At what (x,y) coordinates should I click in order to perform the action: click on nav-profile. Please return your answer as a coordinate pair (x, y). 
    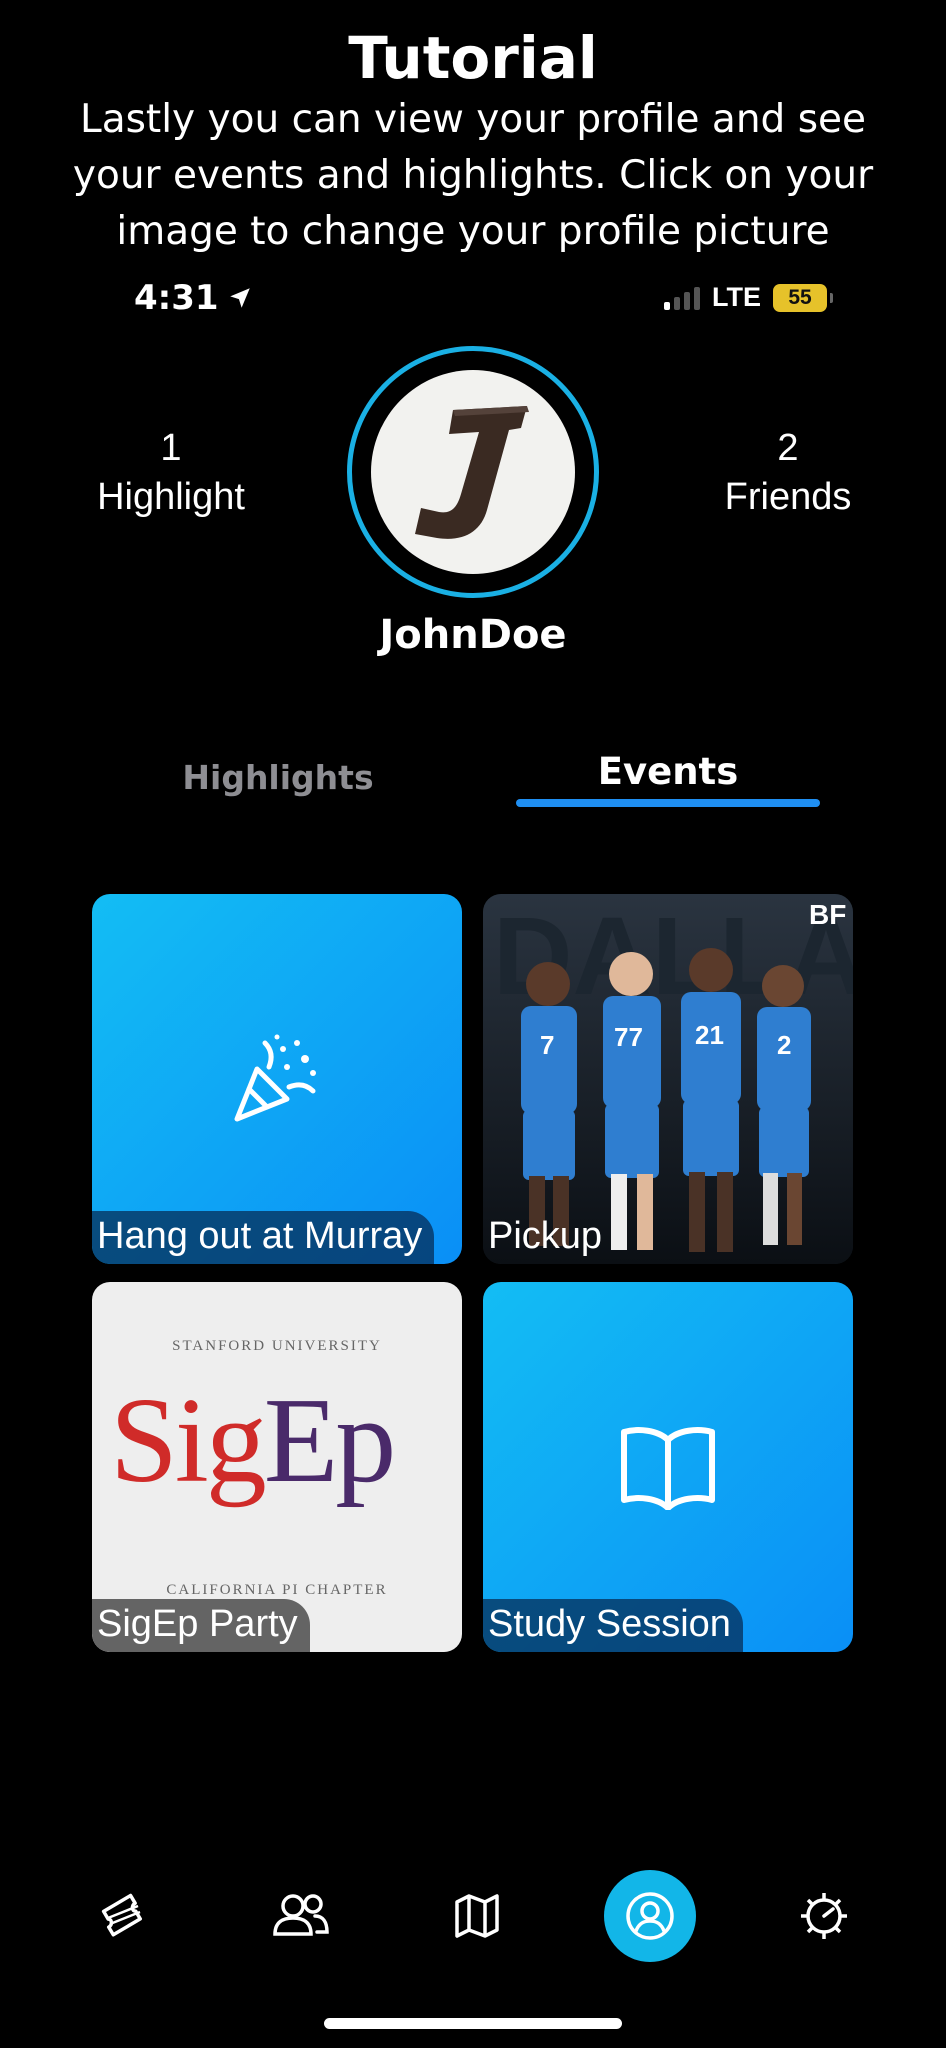
    Looking at the image, I should click on (650, 1916).